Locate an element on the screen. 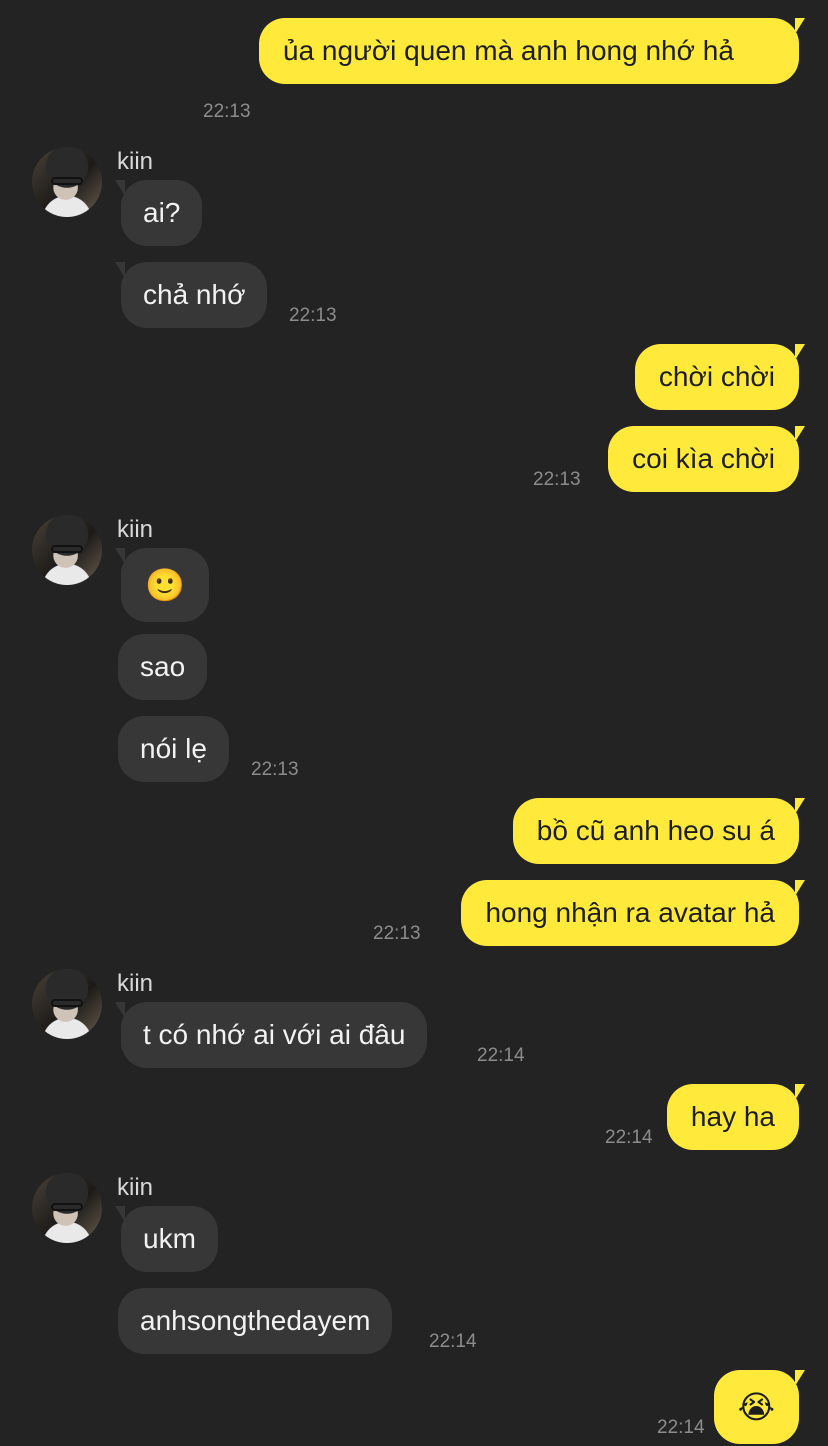 The width and height of the screenshot is (828, 1446). incoming-message: anhsongthedayem is located at coordinates (255, 1321).